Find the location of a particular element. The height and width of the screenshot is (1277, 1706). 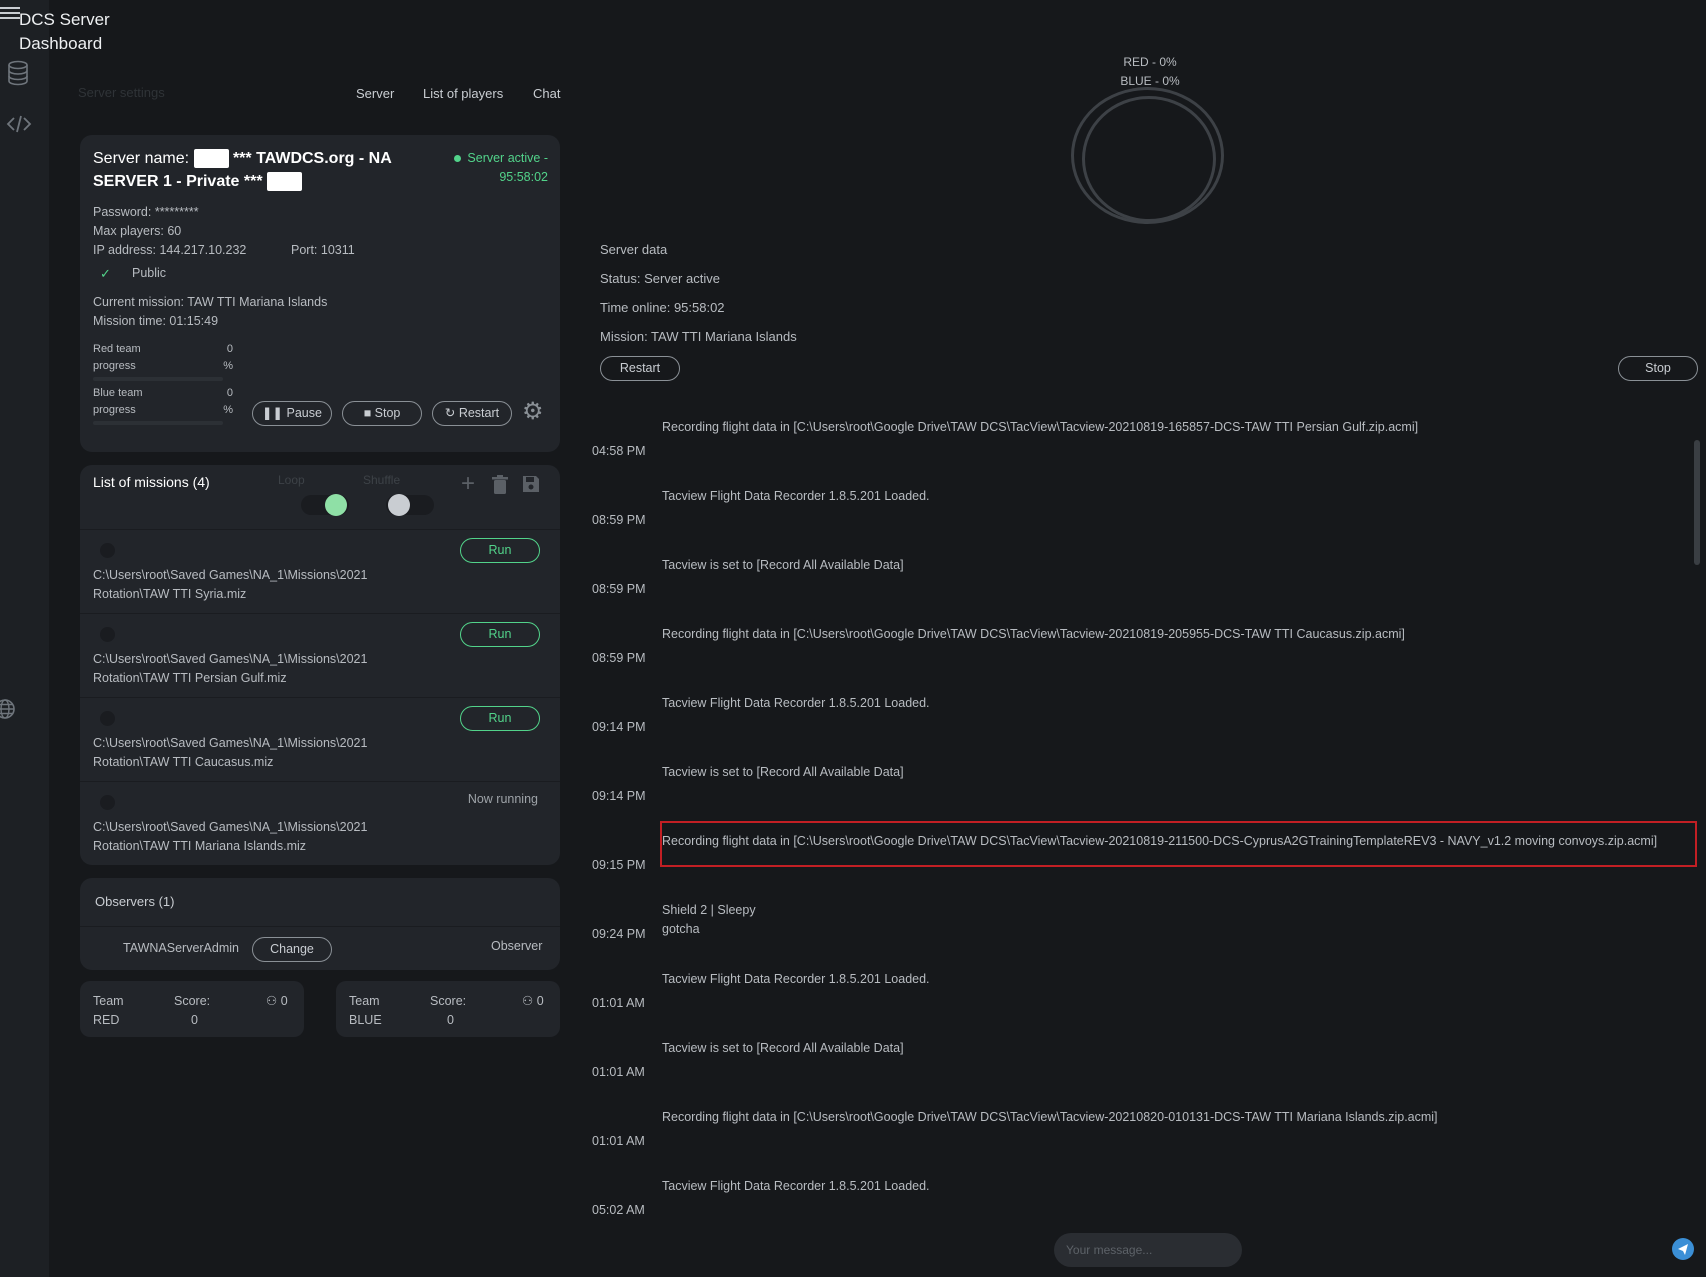

server-status: Server active - 95:58:02 is located at coordinates (493, 168).